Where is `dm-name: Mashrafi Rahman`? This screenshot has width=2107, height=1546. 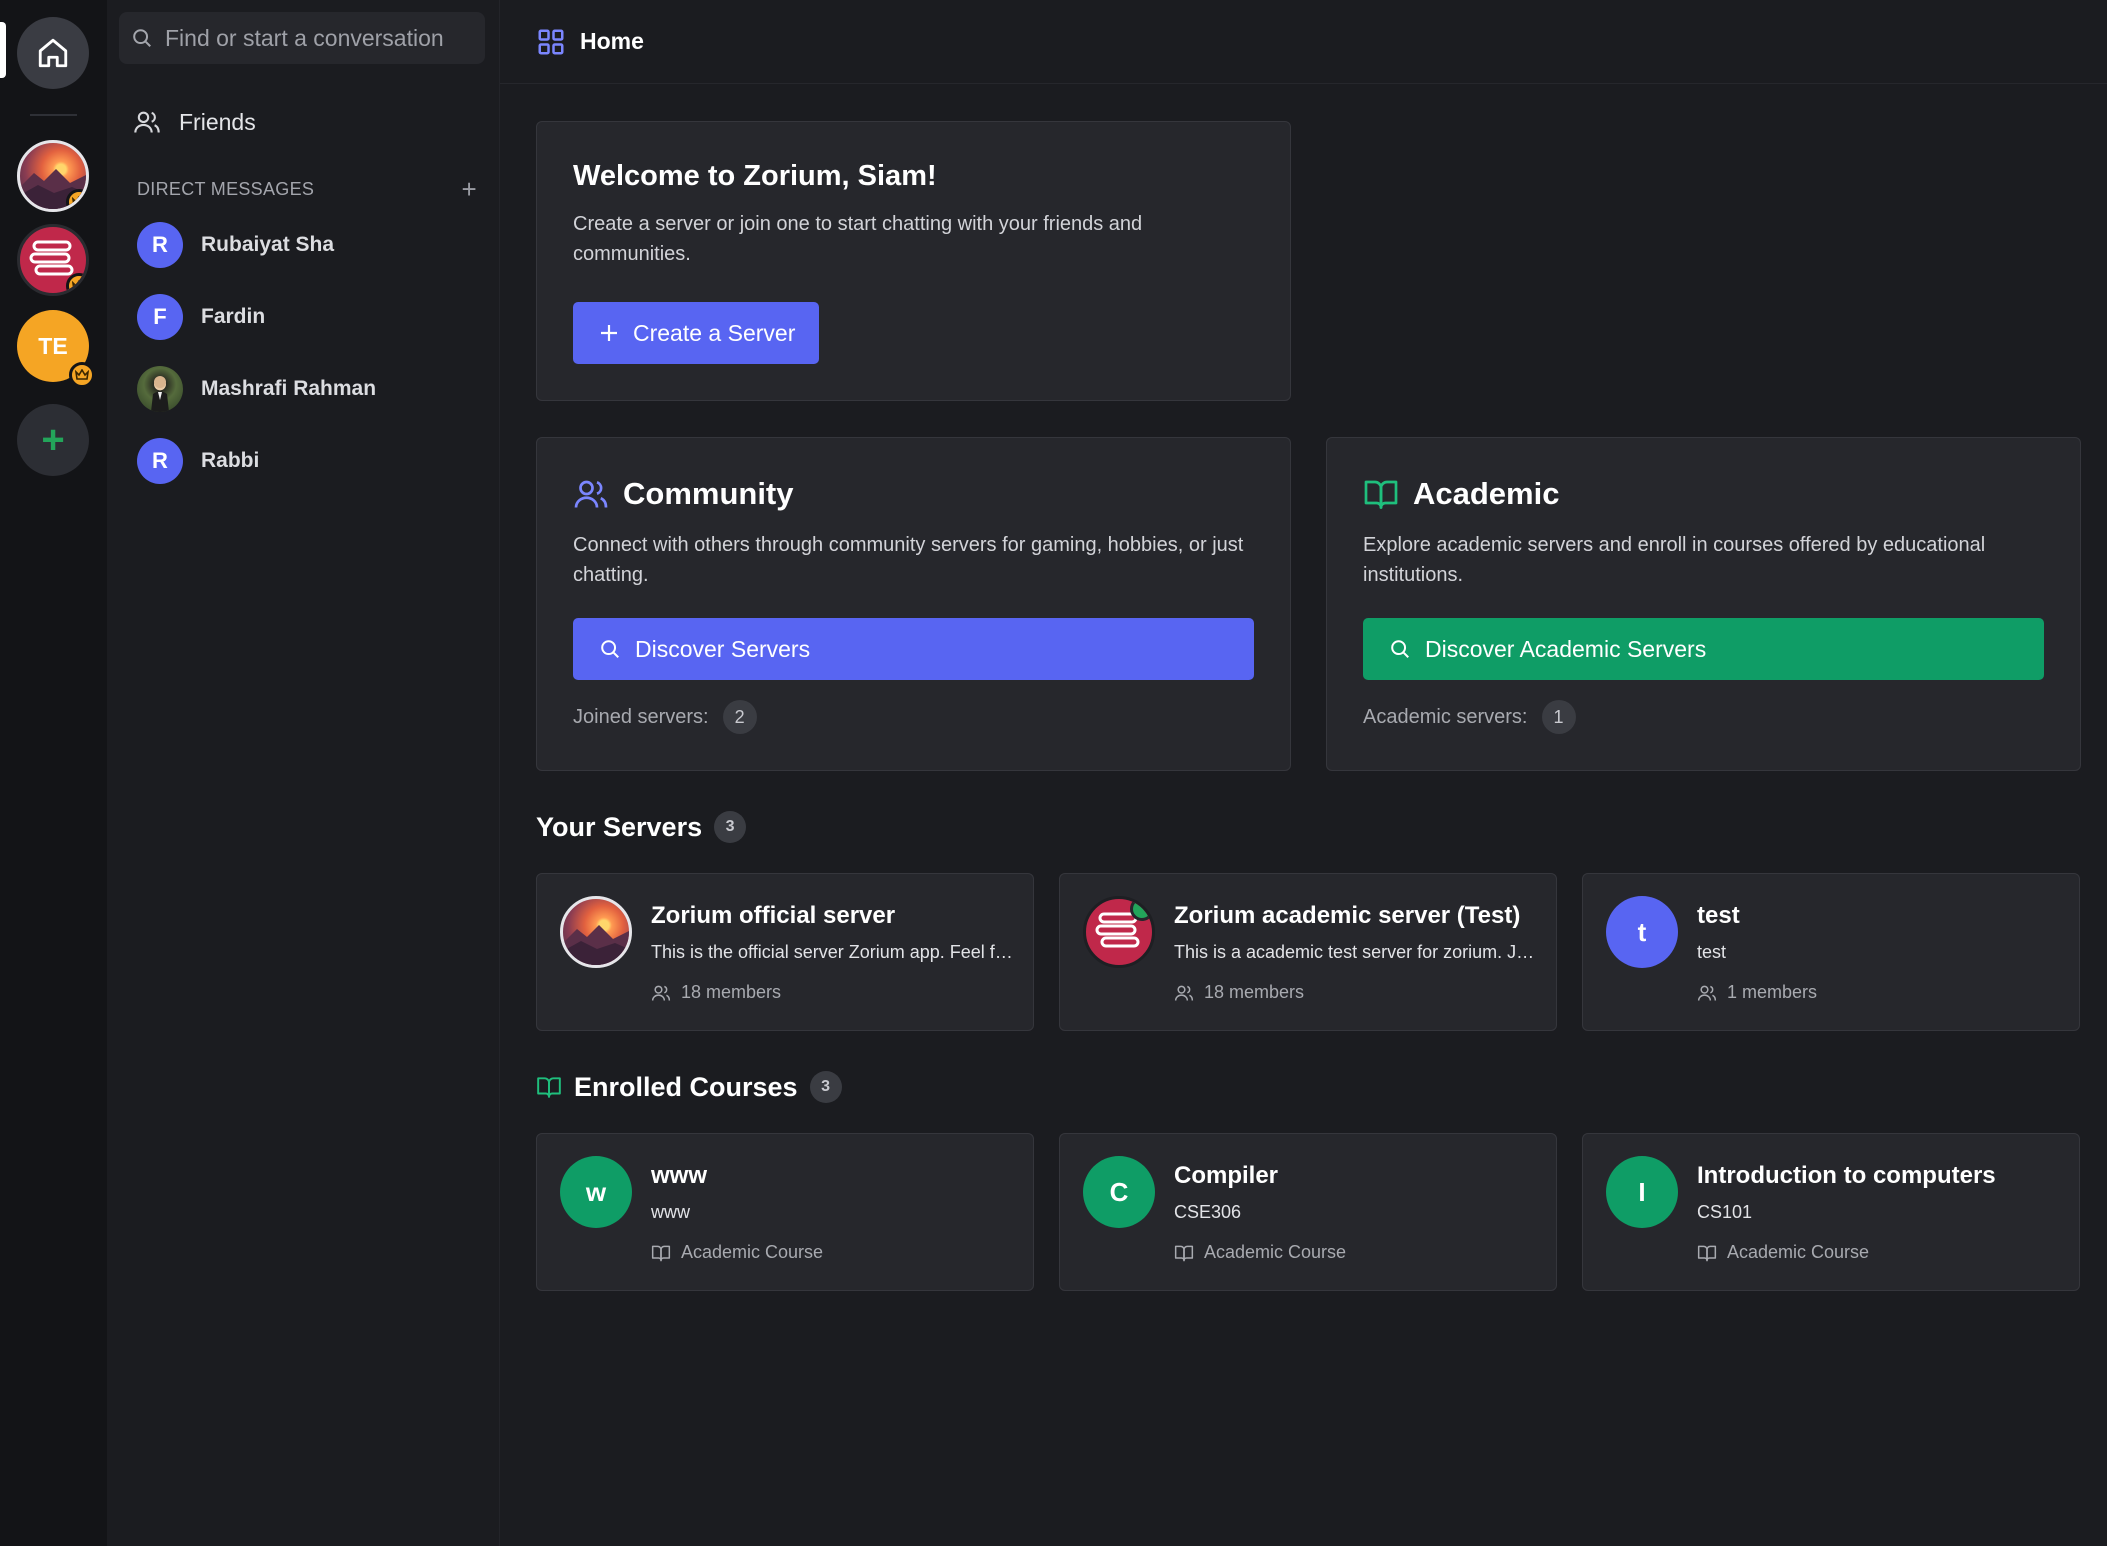
dm-name: Mashrafi Rahman is located at coordinates (289, 388).